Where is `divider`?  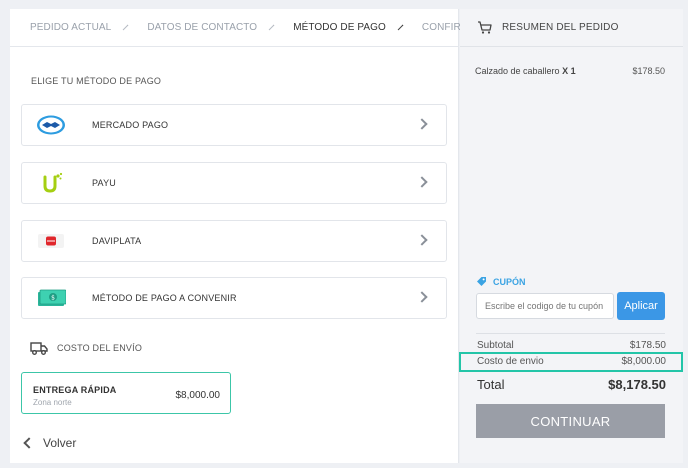
divider is located at coordinates (570, 333).